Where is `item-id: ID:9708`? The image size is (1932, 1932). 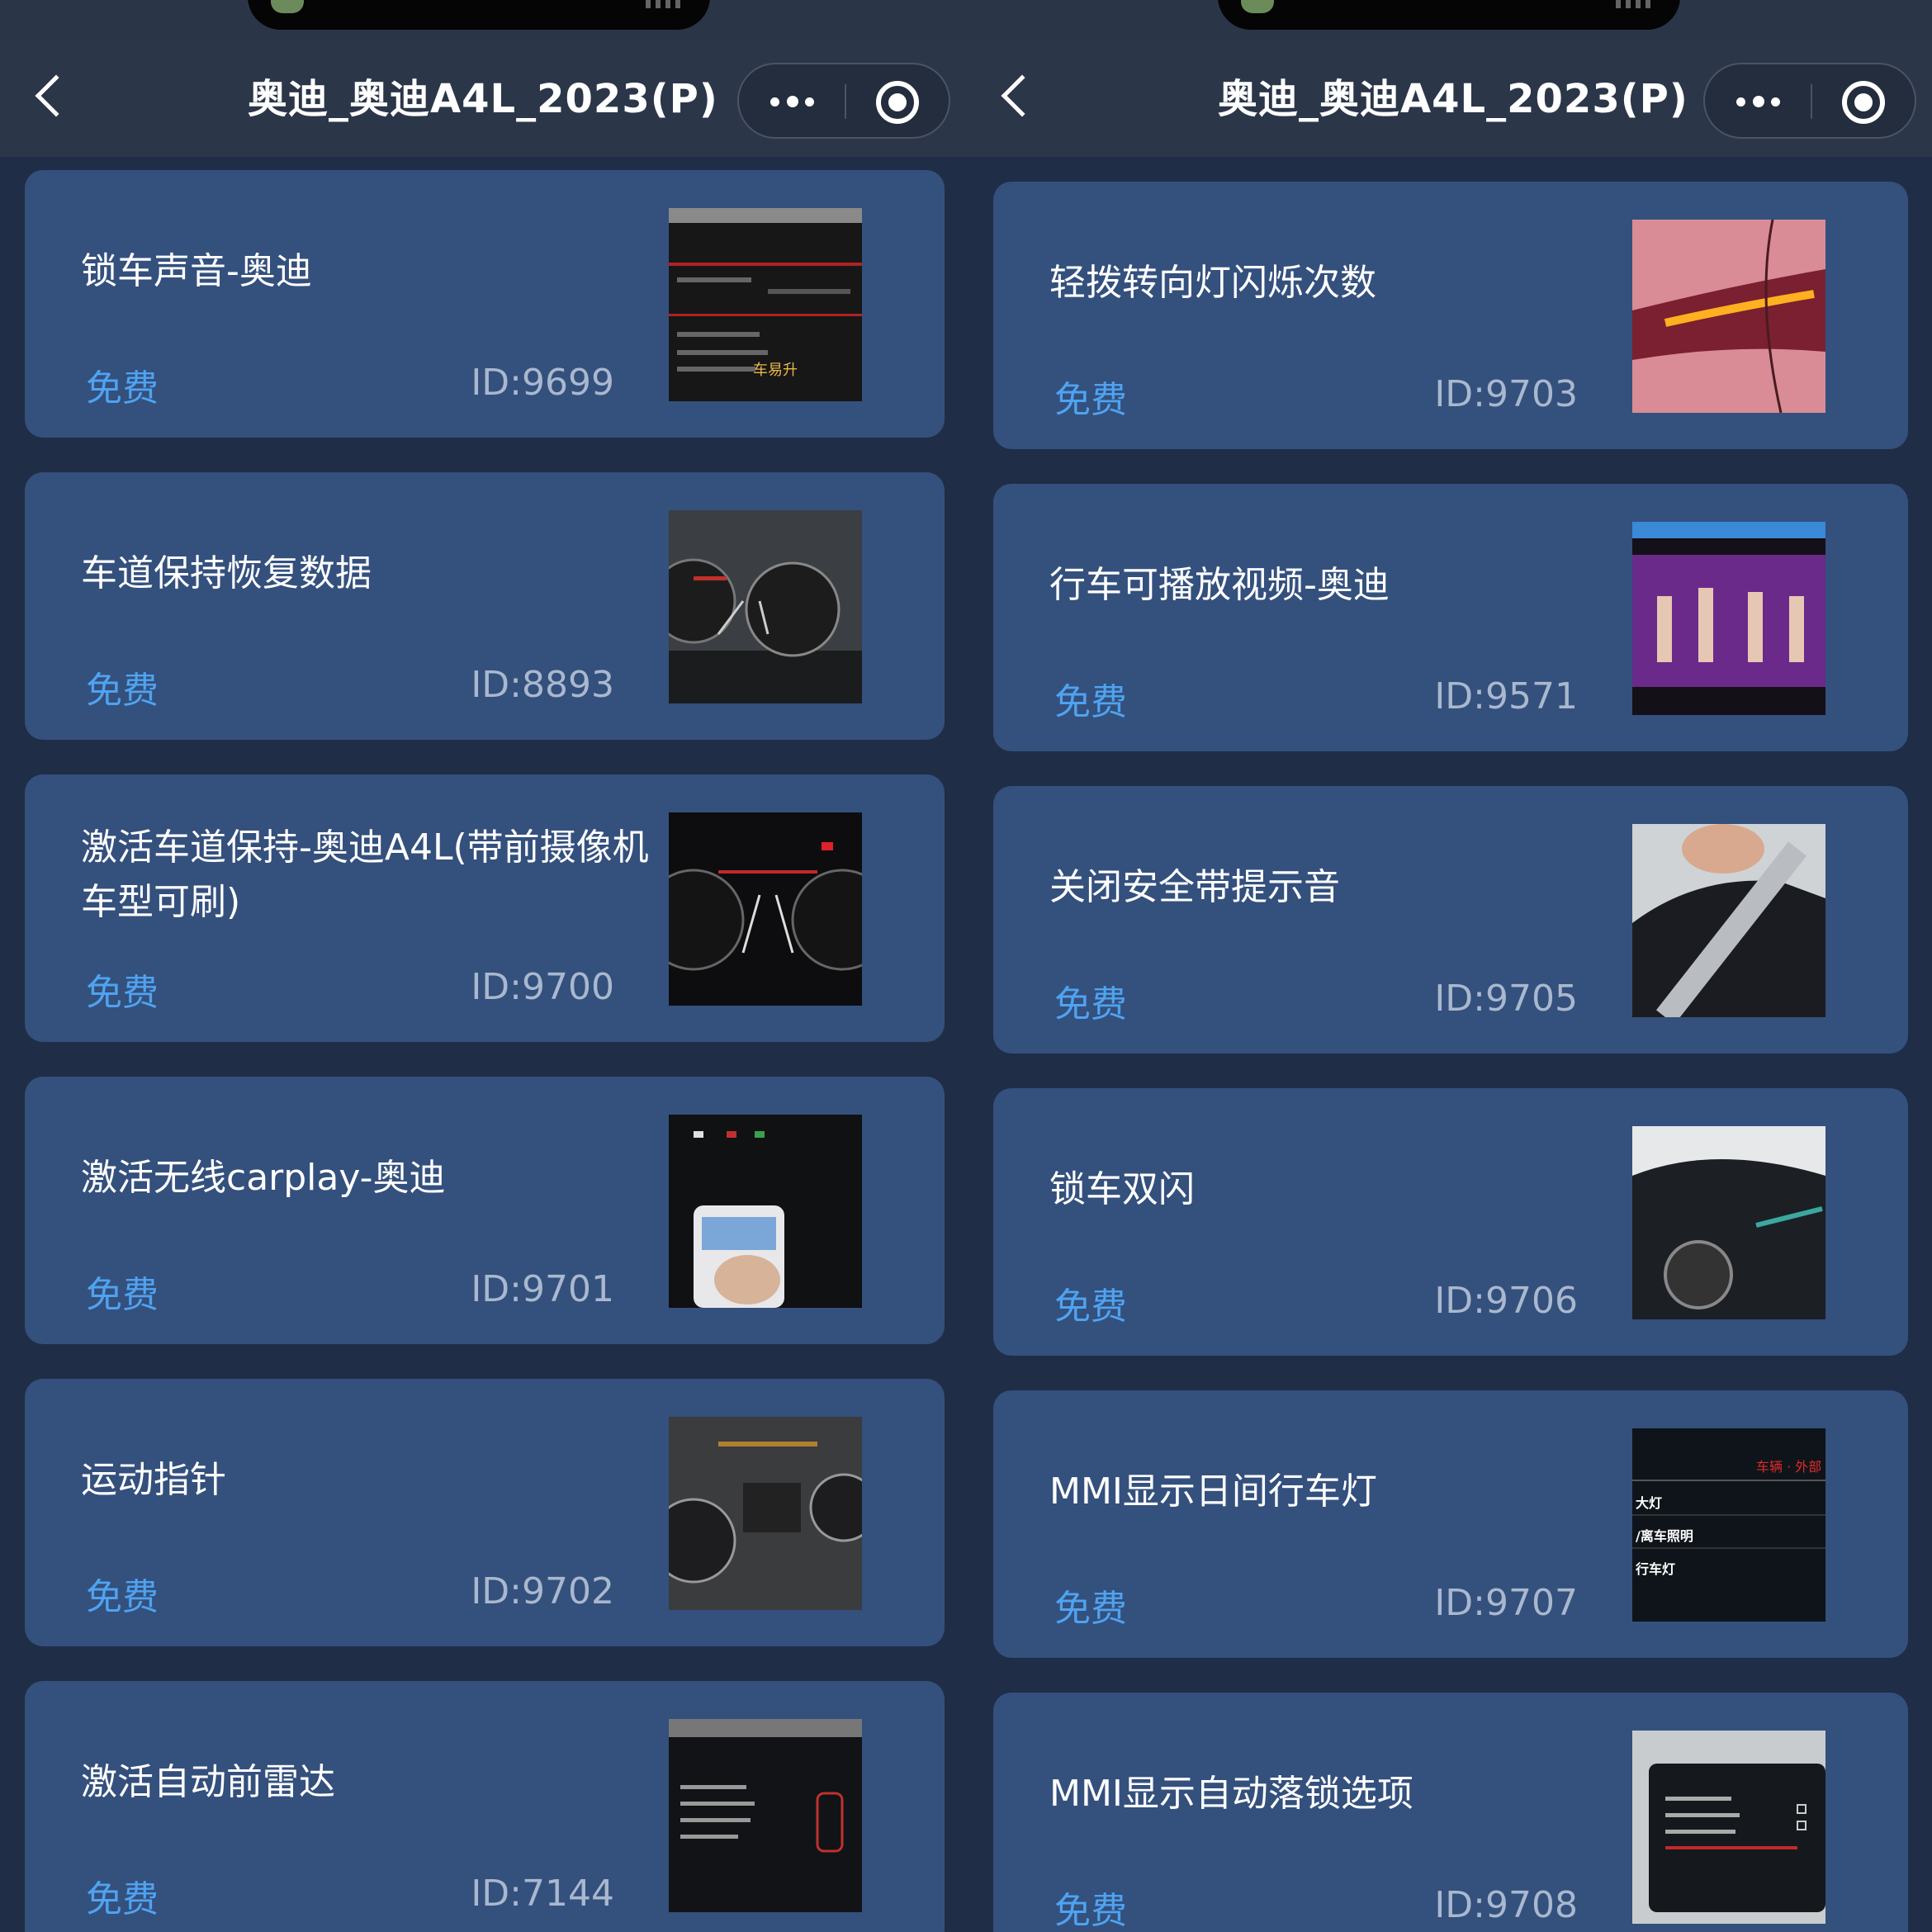
item-id: ID:9708 is located at coordinates (1506, 1905).